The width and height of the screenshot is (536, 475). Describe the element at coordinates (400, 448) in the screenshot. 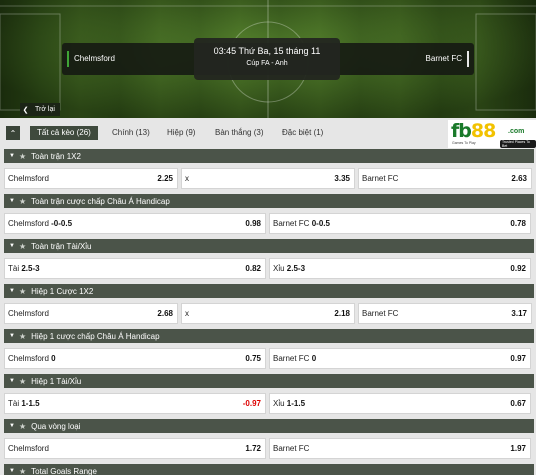

I see `odds-cell-away: Barnet FC 1.97` at that location.